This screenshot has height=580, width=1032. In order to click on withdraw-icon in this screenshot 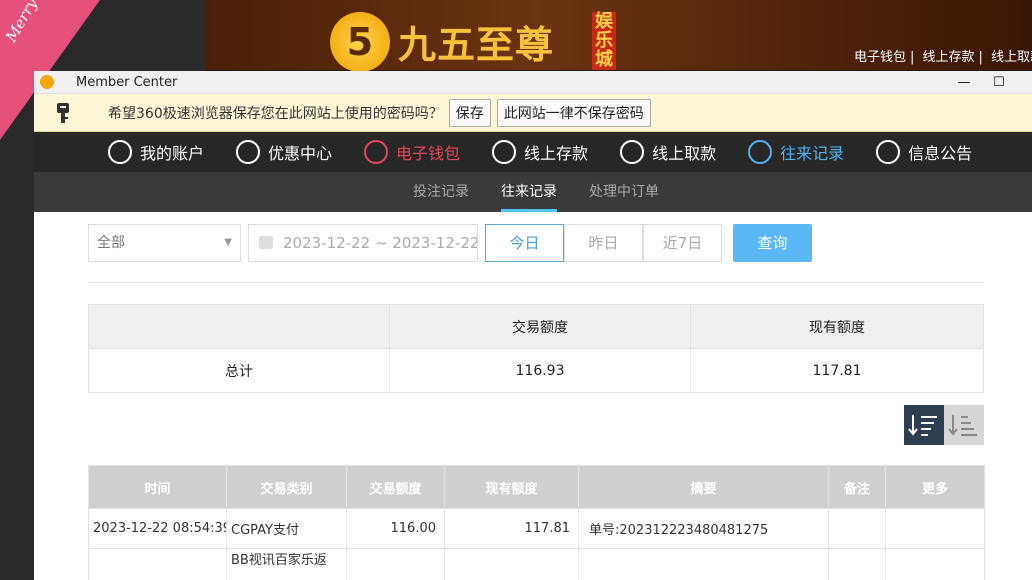, I will do `click(632, 152)`.